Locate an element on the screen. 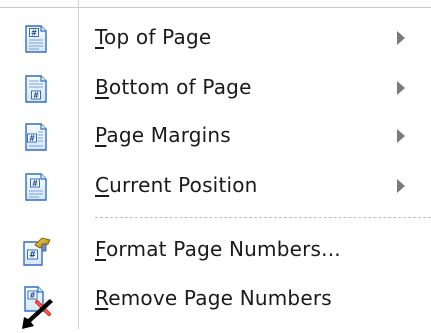 The height and width of the screenshot is (333, 431). menu-separator is located at coordinates (263, 217).